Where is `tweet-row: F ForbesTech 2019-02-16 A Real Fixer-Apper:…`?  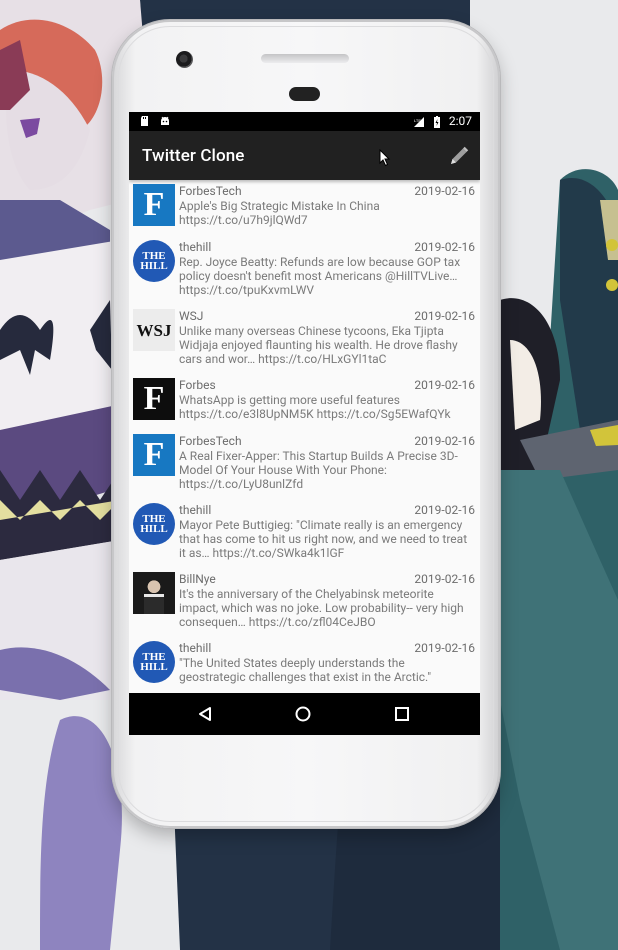
tweet-row: F ForbesTech 2019-02-16 A Real Fixer-Apper:… is located at coordinates (304, 464).